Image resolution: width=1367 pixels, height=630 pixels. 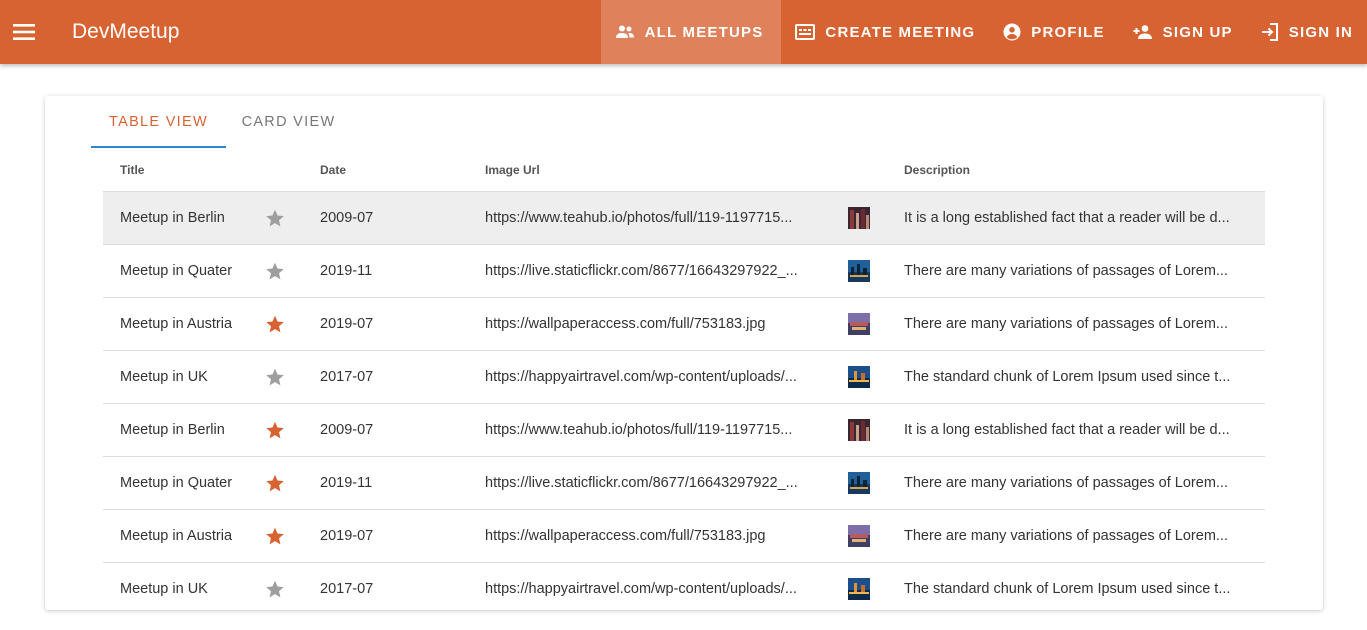 What do you see at coordinates (203, 170) in the screenshot?
I see `column-header-title: Title` at bounding box center [203, 170].